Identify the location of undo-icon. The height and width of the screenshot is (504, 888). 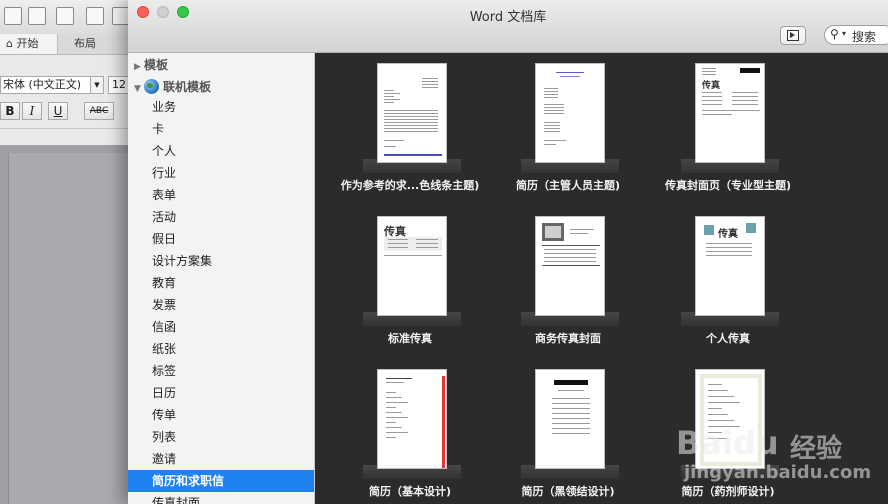
(13, 16).